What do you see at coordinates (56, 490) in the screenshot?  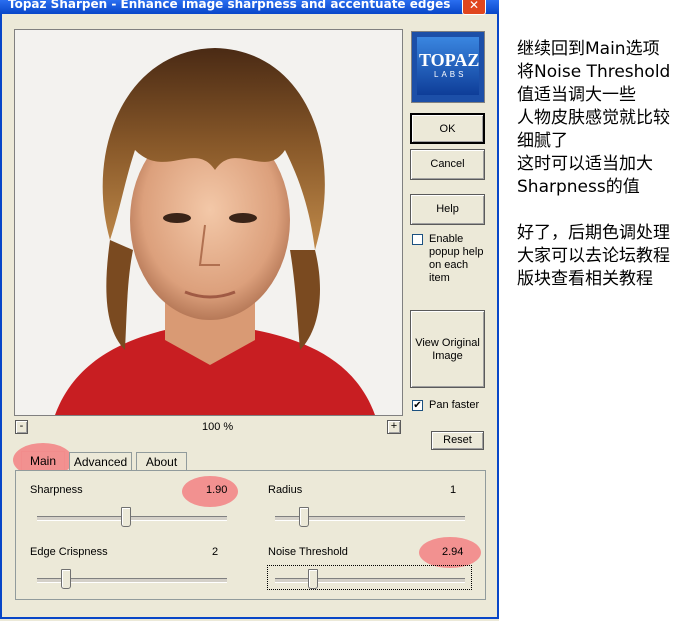 I see `sharpness-label: Sharpness` at bounding box center [56, 490].